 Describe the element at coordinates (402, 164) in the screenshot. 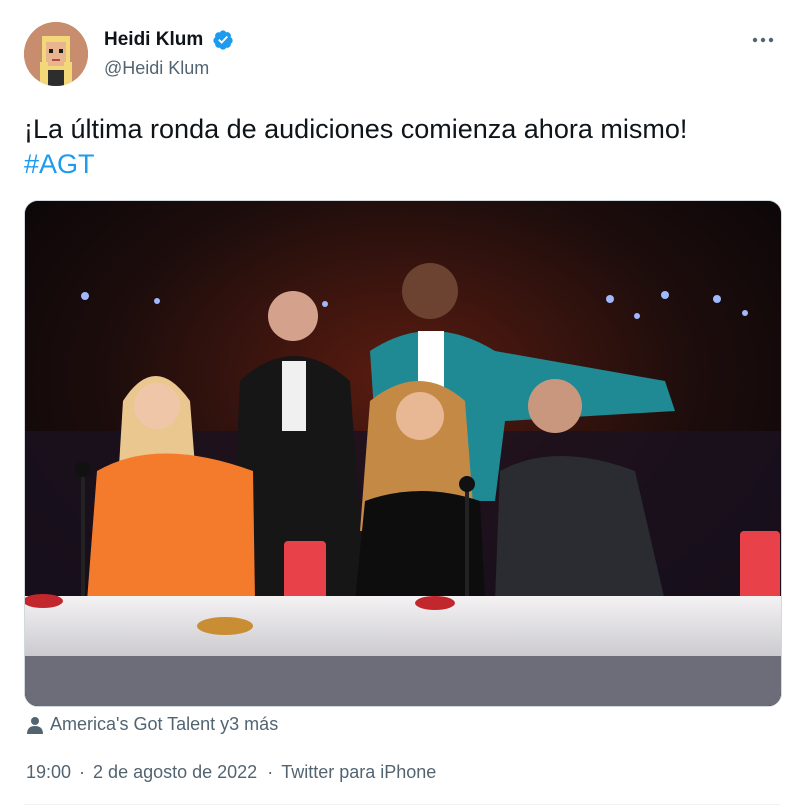

I see `hashtag-link: #AGT` at that location.